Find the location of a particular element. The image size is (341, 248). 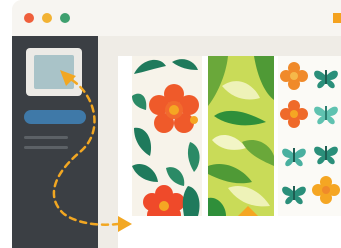

toolbar-accent-icon is located at coordinates (337, 18).